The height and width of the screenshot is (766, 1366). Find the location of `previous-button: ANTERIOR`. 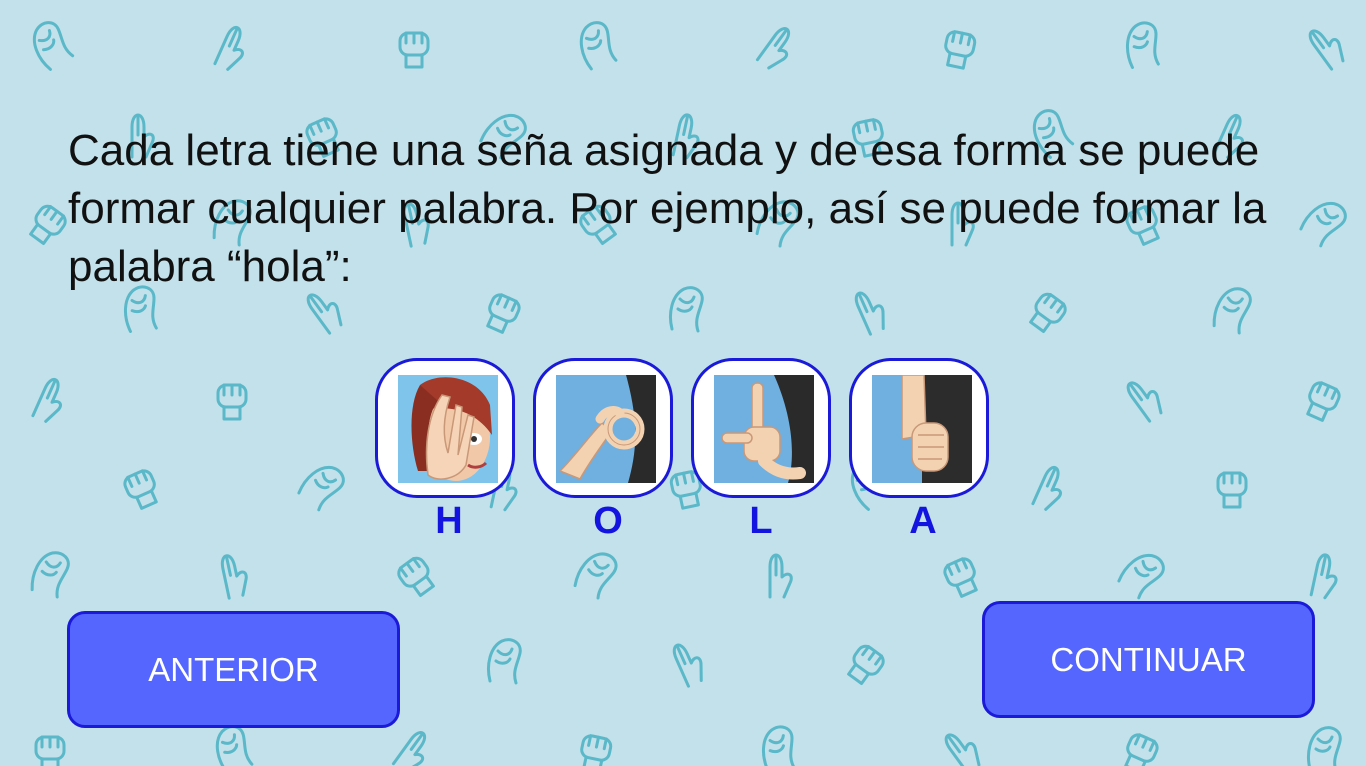

previous-button: ANTERIOR is located at coordinates (233, 669).